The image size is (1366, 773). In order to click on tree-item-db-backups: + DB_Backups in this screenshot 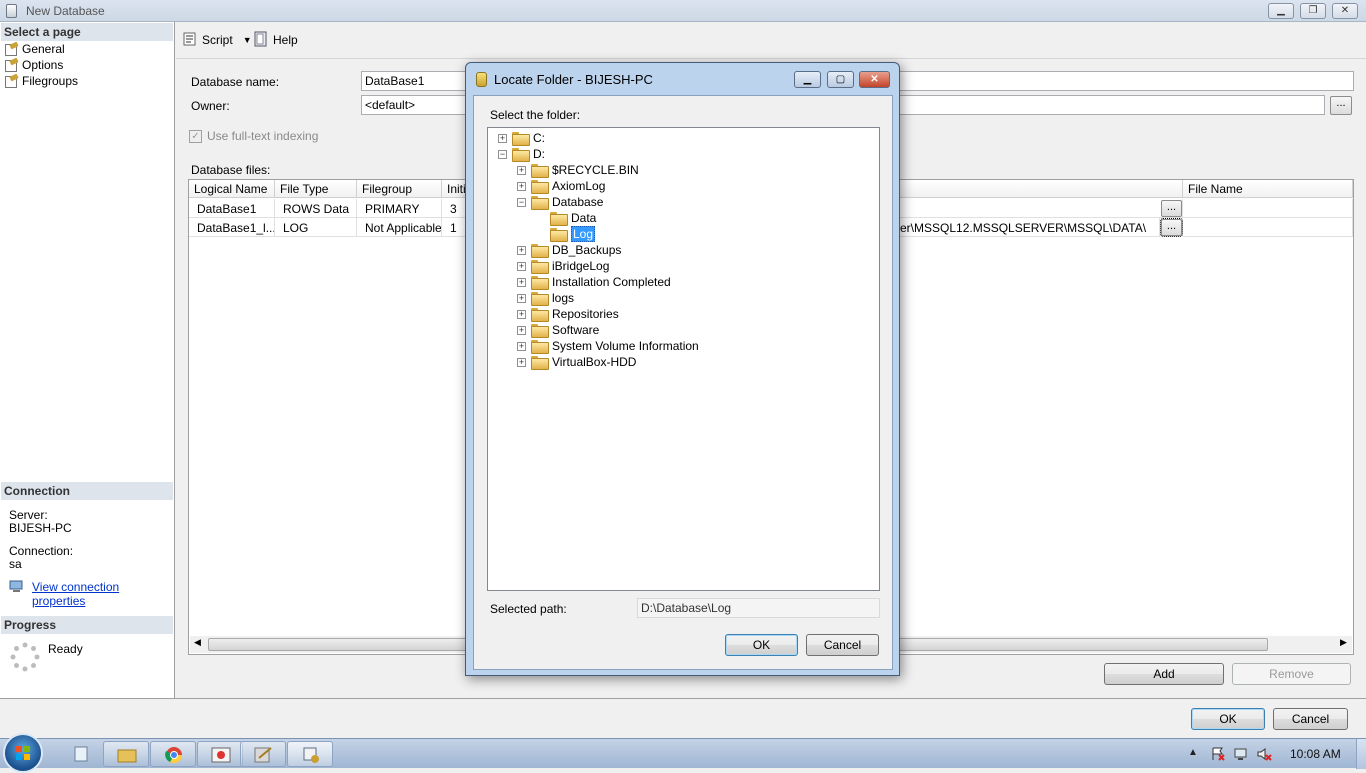, I will do `click(569, 250)`.